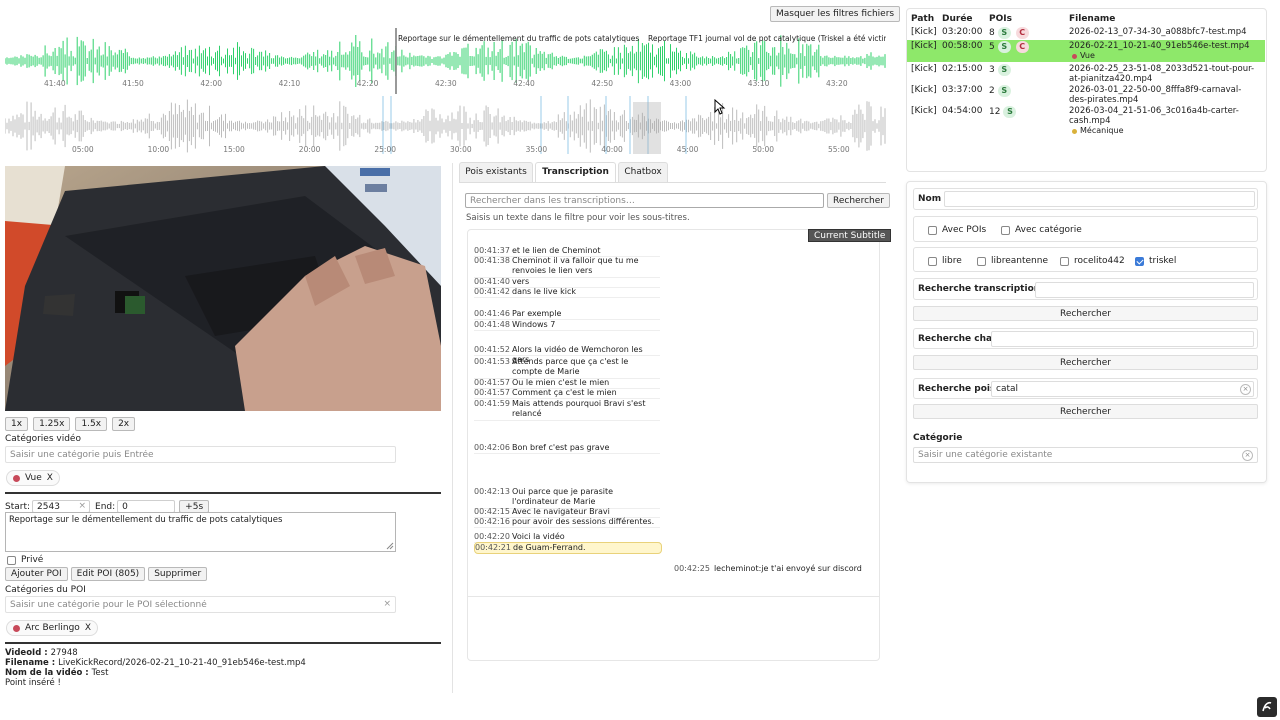  What do you see at coordinates (930, 199) in the screenshot?
I see `name-filter-label: Nom` at bounding box center [930, 199].